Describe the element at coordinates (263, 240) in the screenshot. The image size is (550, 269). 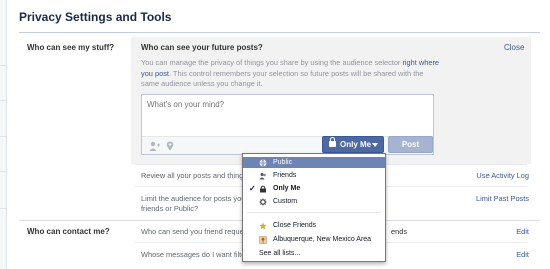
I see `location-icon` at that location.